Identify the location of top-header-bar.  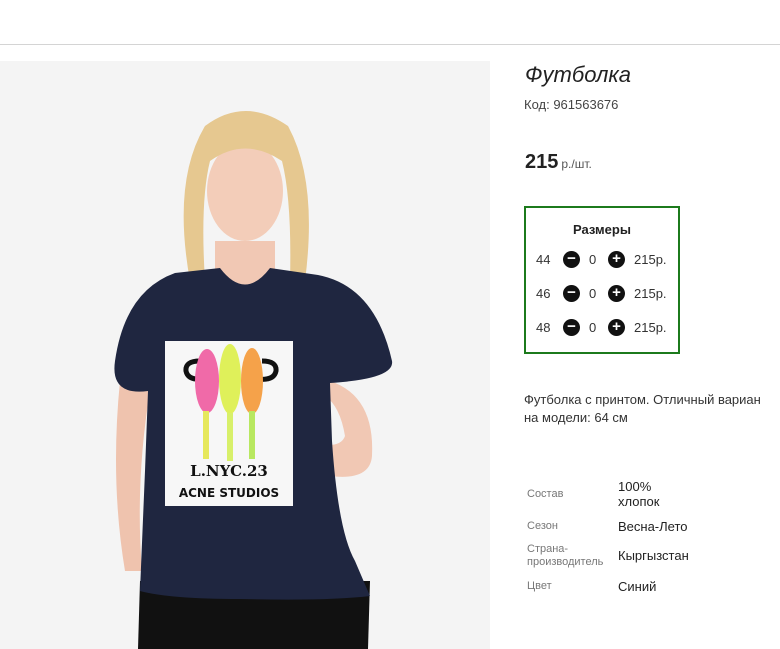
(390, 22).